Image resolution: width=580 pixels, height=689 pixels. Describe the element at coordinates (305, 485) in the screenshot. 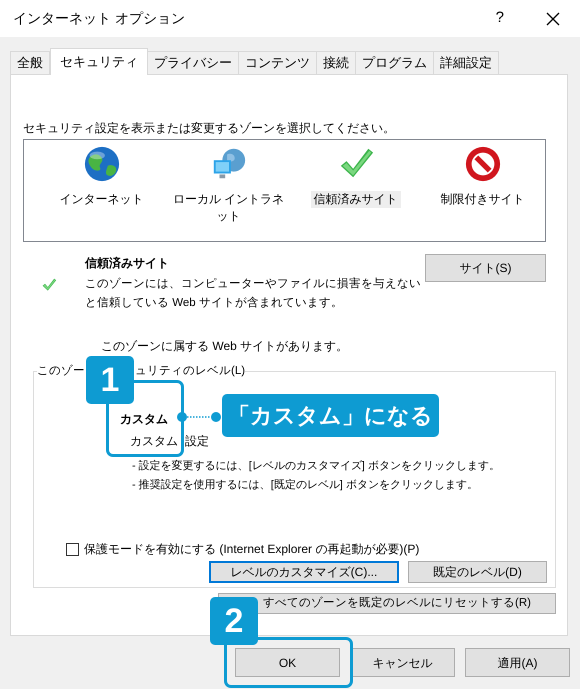

I see `bullet-text: - 推奨設定を使用するには、[既定のレベル] ボタンをクリックします。` at that location.